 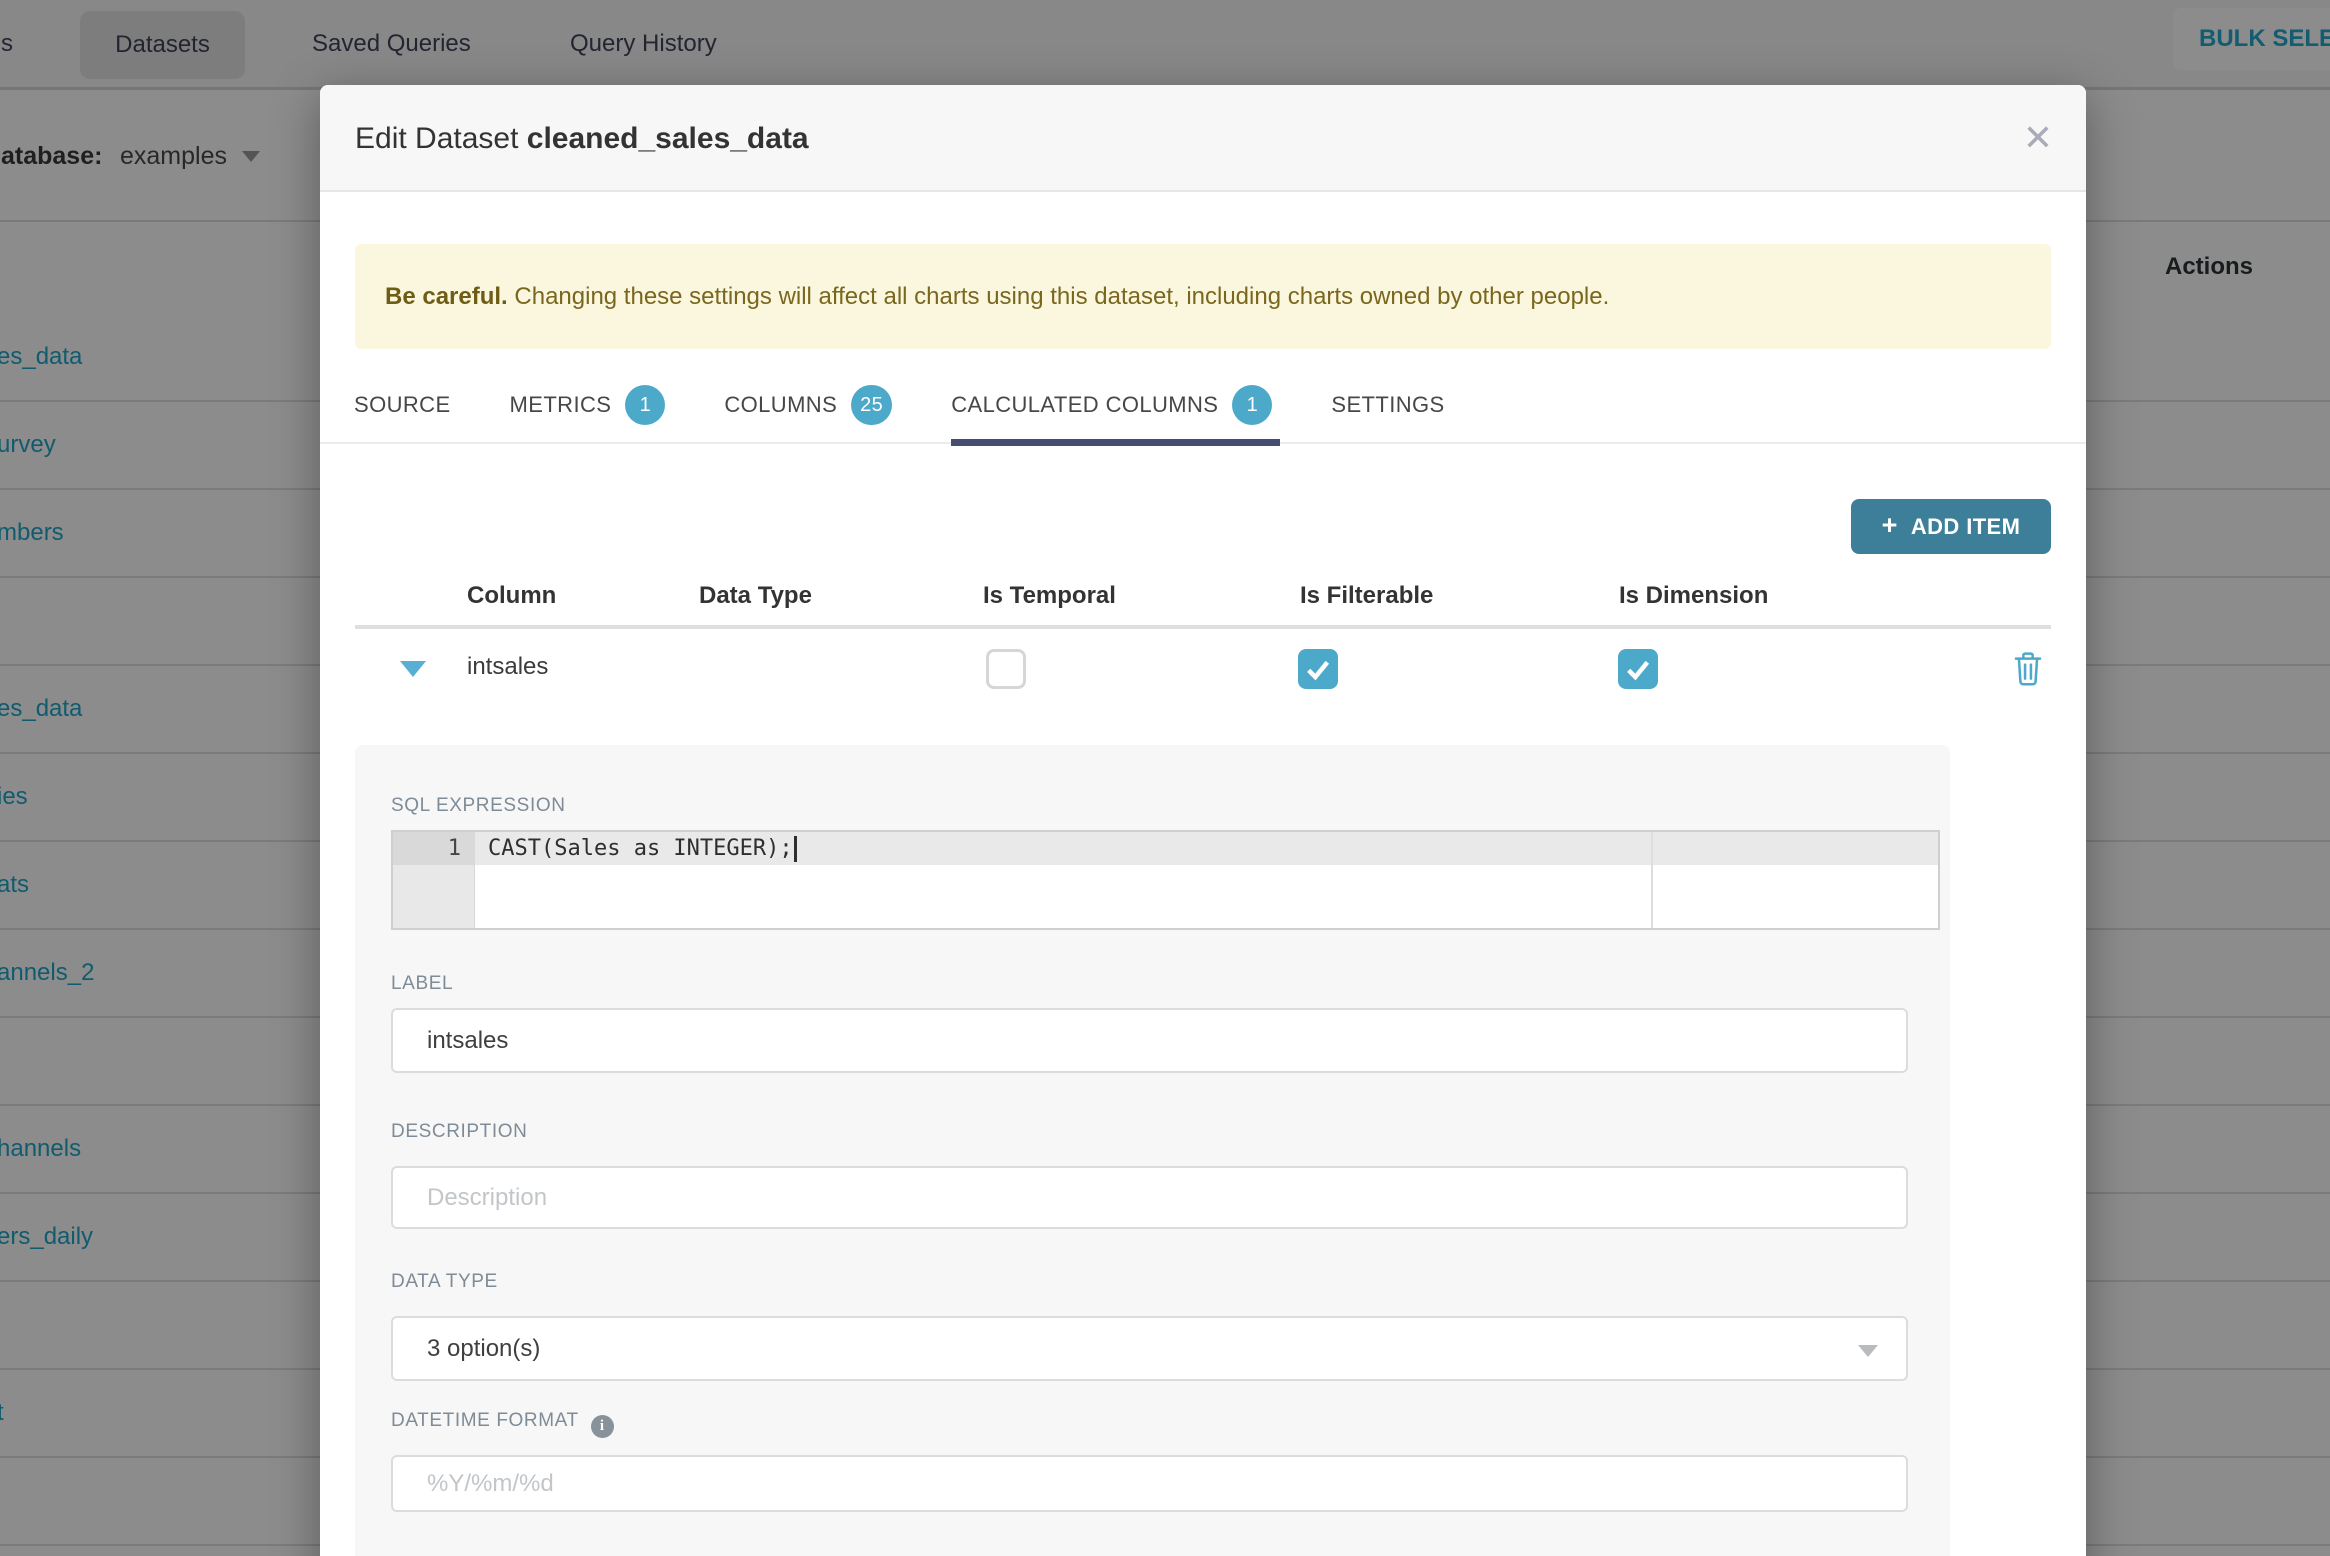 What do you see at coordinates (1694, 595) in the screenshot?
I see `column-header-is-dimension: Is Dimension` at bounding box center [1694, 595].